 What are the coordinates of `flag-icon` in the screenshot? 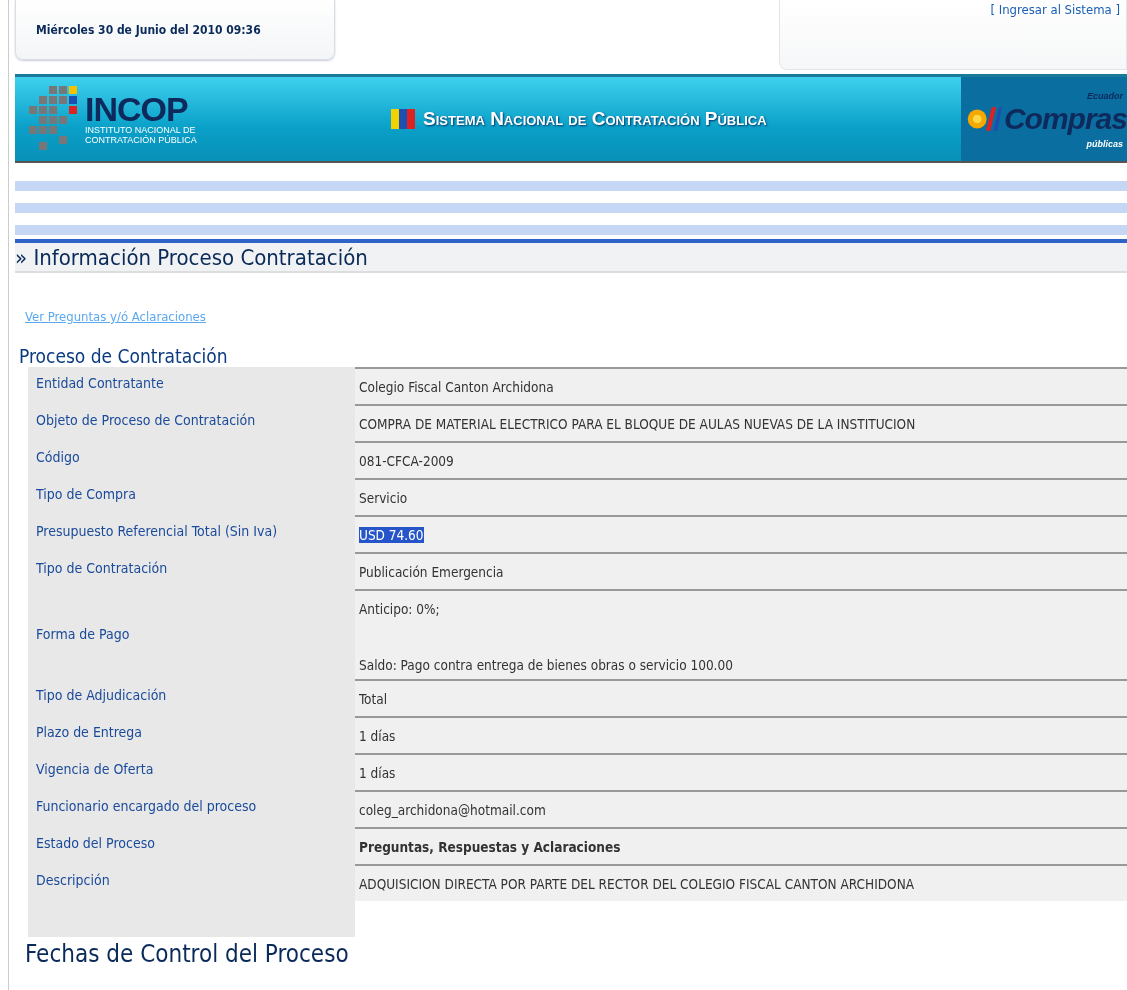 It's located at (403, 119).